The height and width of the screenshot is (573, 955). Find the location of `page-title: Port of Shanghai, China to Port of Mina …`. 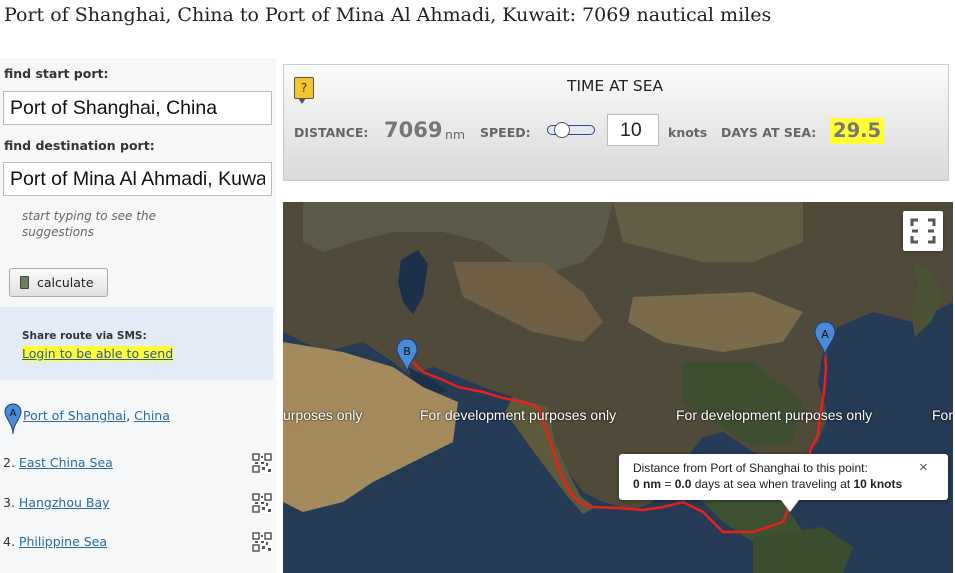

page-title: Port of Shanghai, China to Port of Mina … is located at coordinates (388, 15).